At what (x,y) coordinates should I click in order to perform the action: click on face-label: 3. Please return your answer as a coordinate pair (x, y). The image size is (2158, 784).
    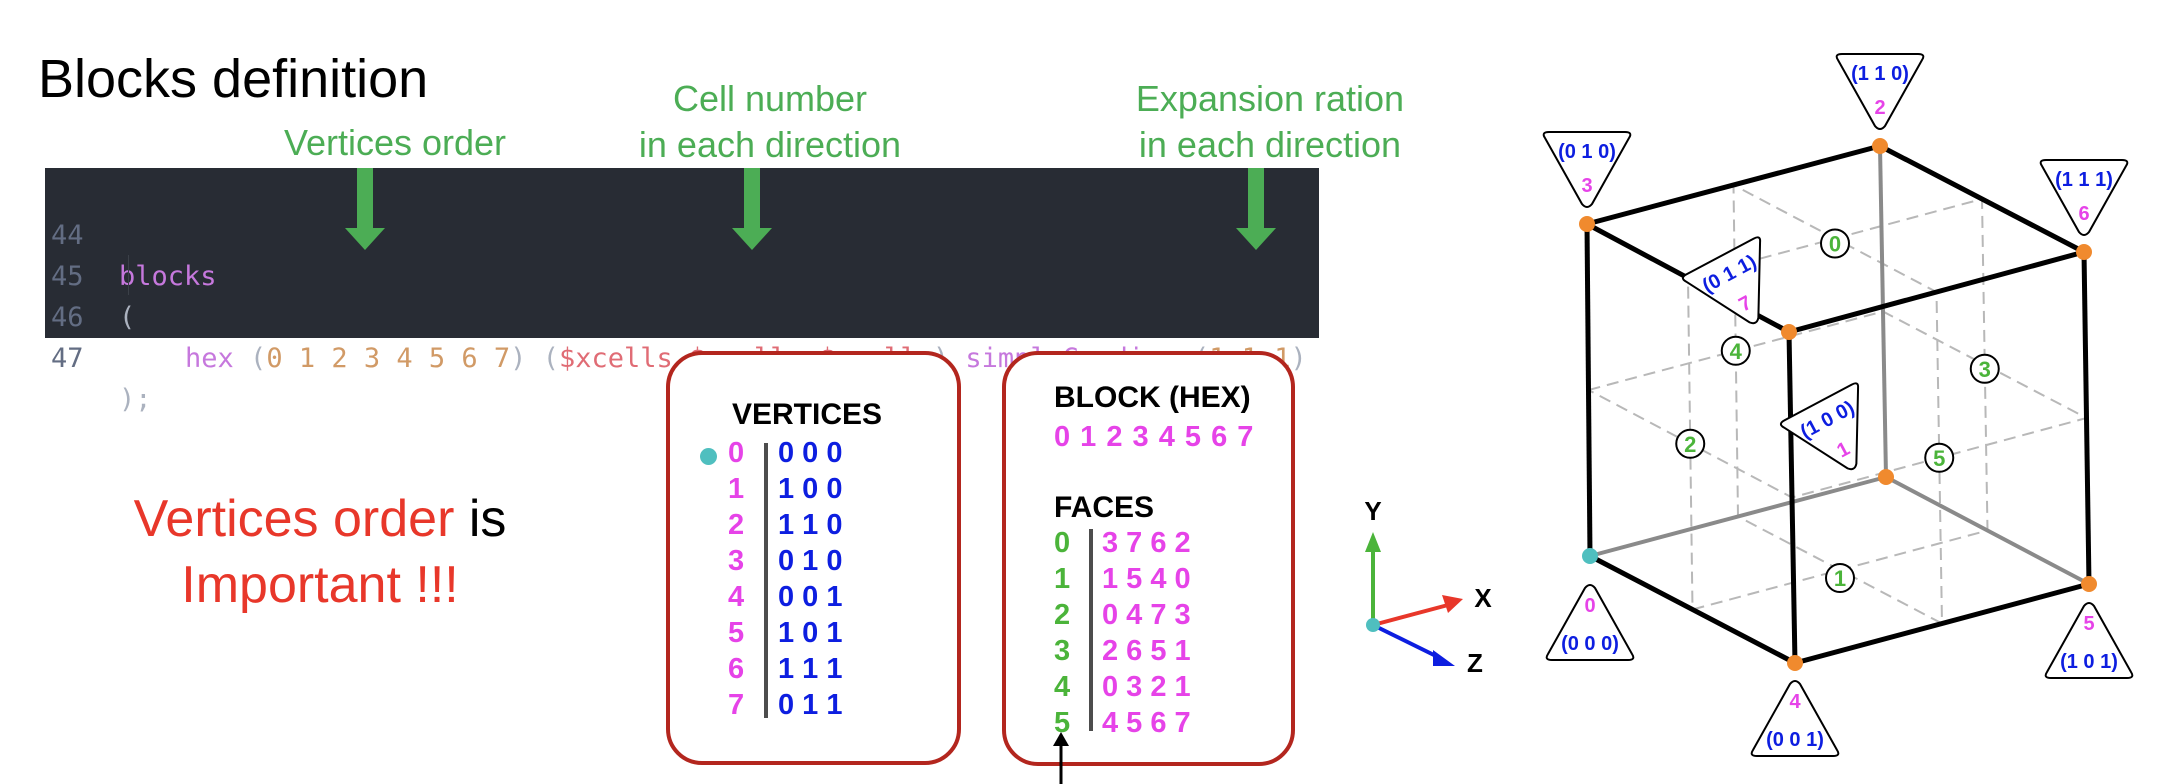
    Looking at the image, I should click on (1985, 369).